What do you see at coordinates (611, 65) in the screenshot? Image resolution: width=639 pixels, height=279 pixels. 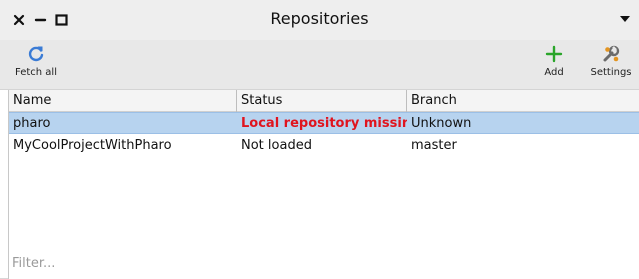 I see `settings-button: Settings` at bounding box center [611, 65].